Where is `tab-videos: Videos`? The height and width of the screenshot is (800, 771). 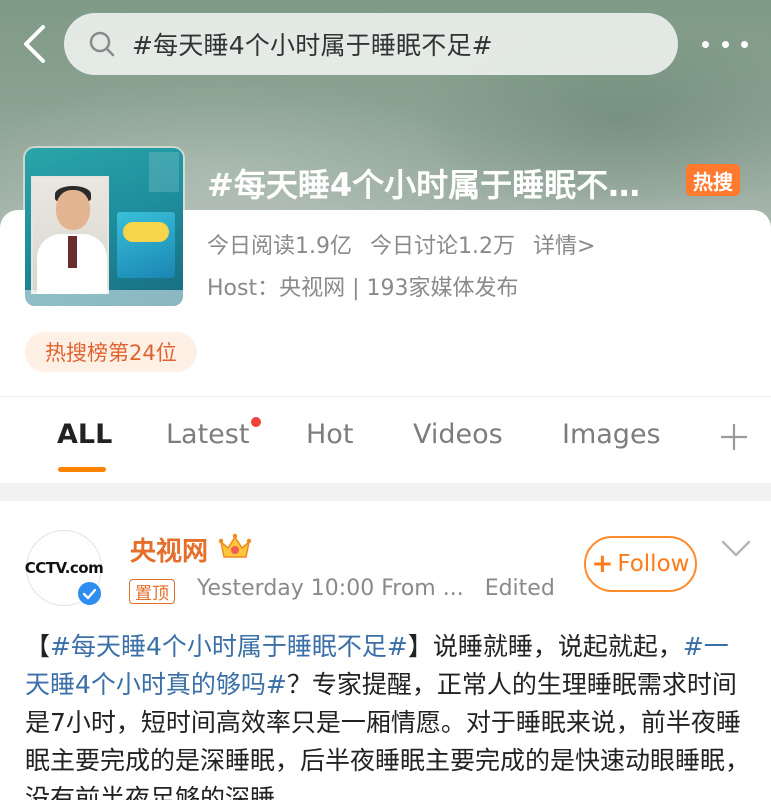 tab-videos: Videos is located at coordinates (458, 434).